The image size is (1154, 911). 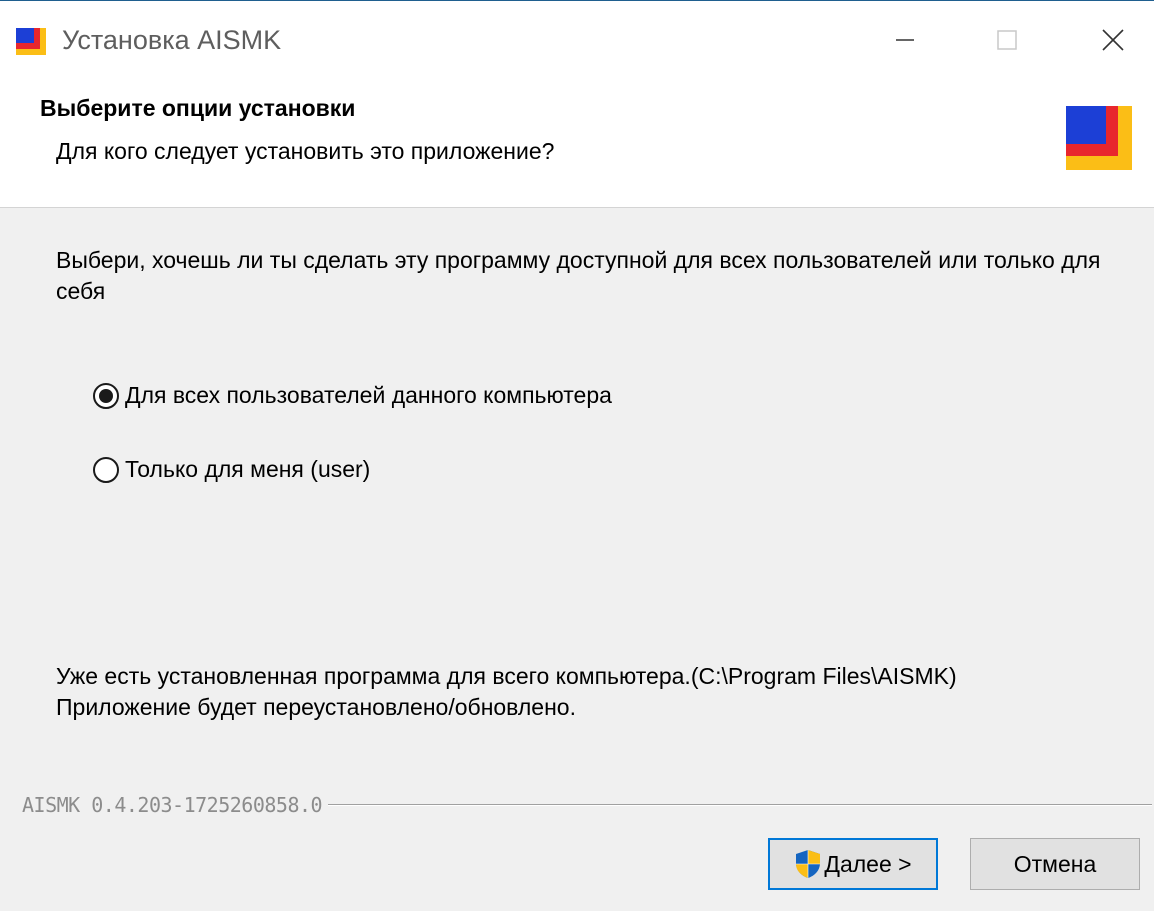 I want to click on window-title: Установка AISMK, so click(x=172, y=40).